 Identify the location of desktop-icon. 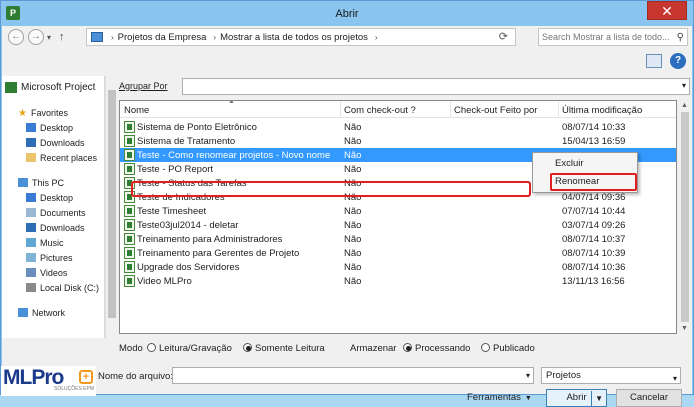
(31, 197).